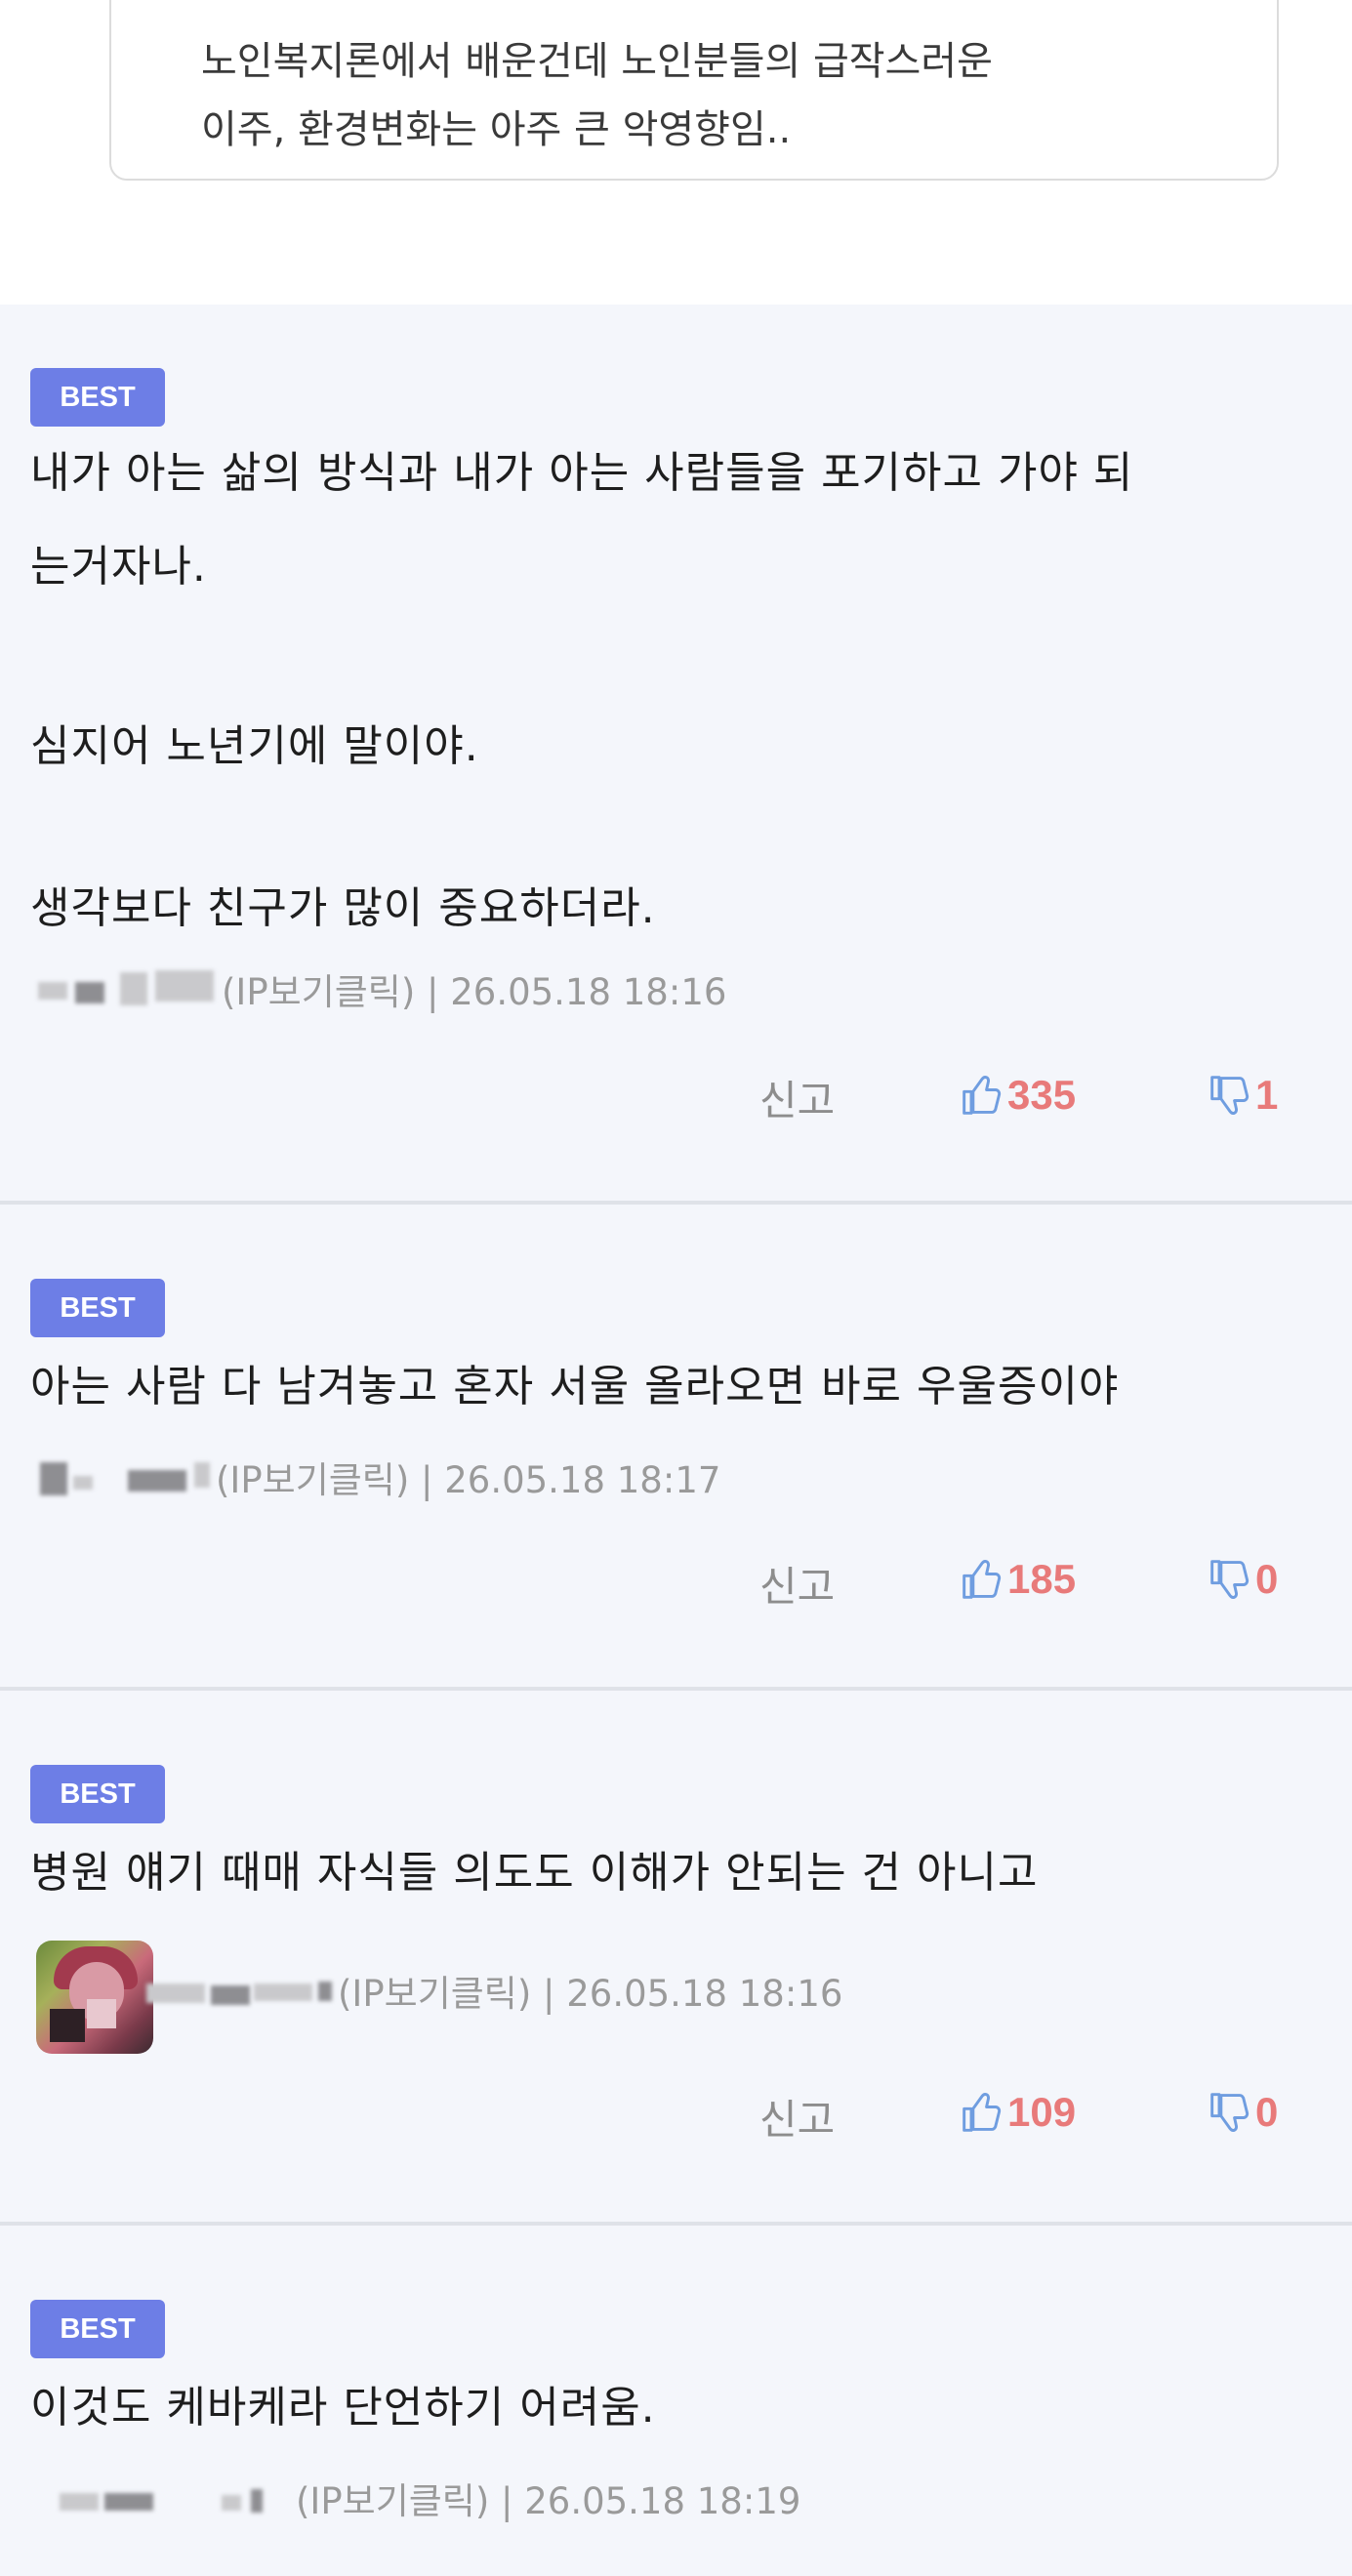 This screenshot has height=2576, width=1352. I want to click on comment-meta: (IP보기클릭) | 26.05.18 18:19, so click(420, 2501).